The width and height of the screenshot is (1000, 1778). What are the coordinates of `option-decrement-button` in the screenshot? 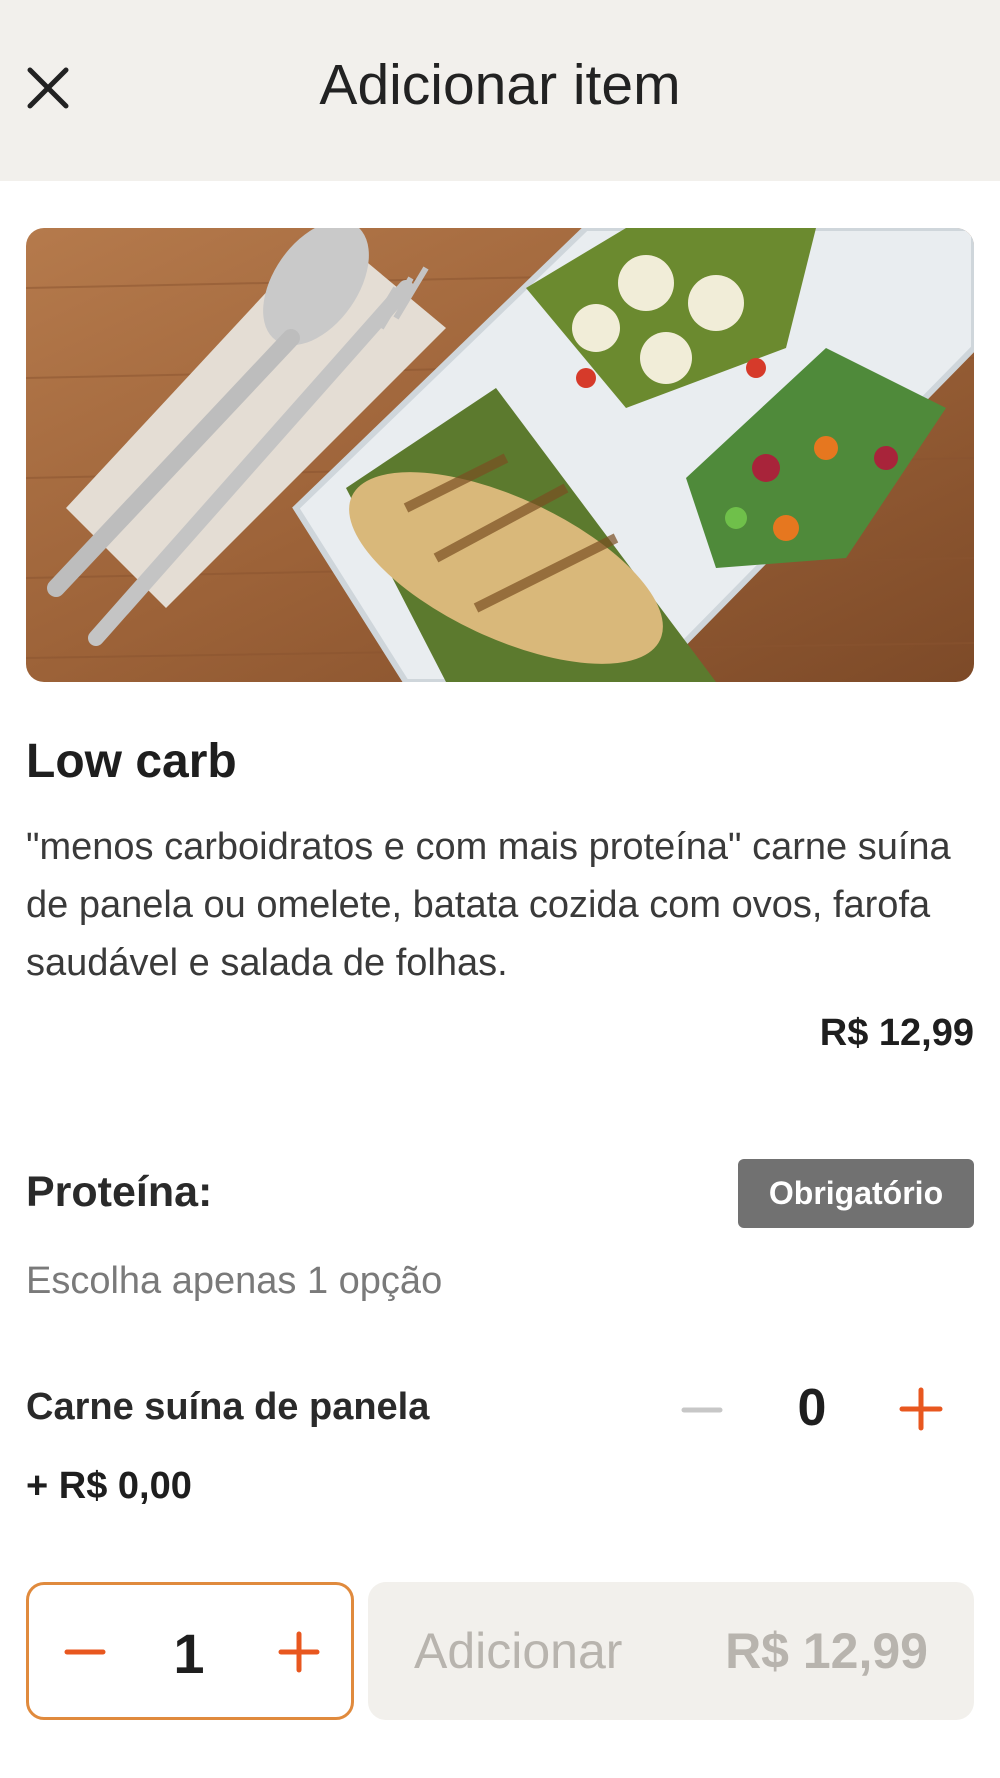 It's located at (702, 1410).